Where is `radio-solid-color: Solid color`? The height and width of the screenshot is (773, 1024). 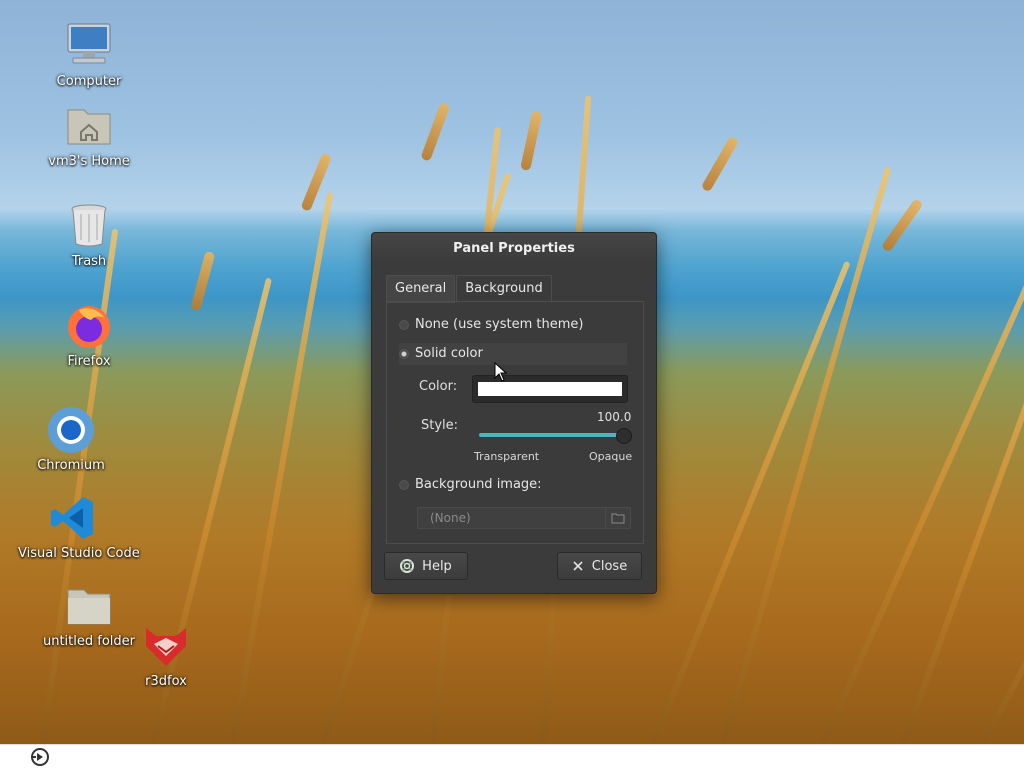
radio-solid-color: Solid color is located at coordinates (513, 354).